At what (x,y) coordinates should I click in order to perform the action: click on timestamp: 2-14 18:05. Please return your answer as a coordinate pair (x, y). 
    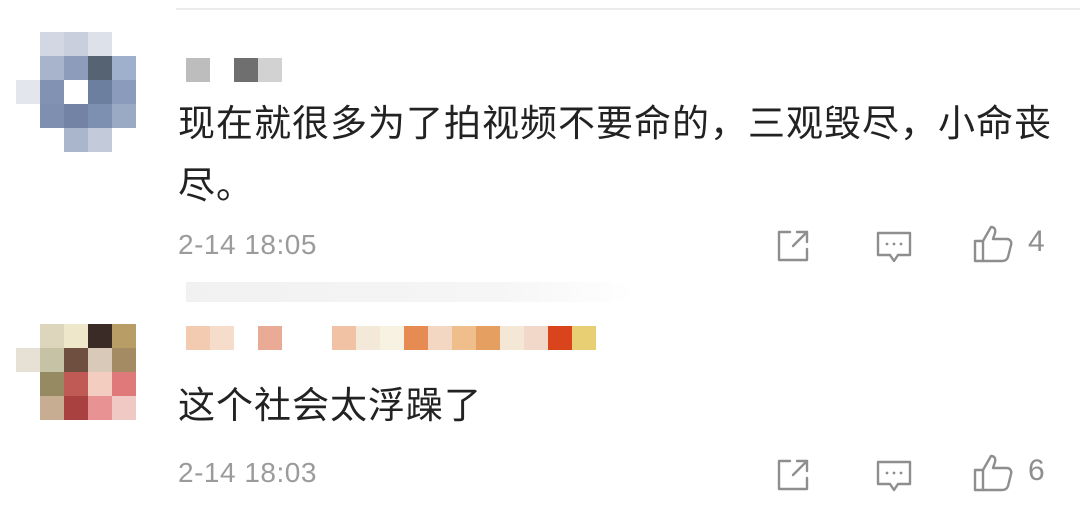
    Looking at the image, I should click on (247, 244).